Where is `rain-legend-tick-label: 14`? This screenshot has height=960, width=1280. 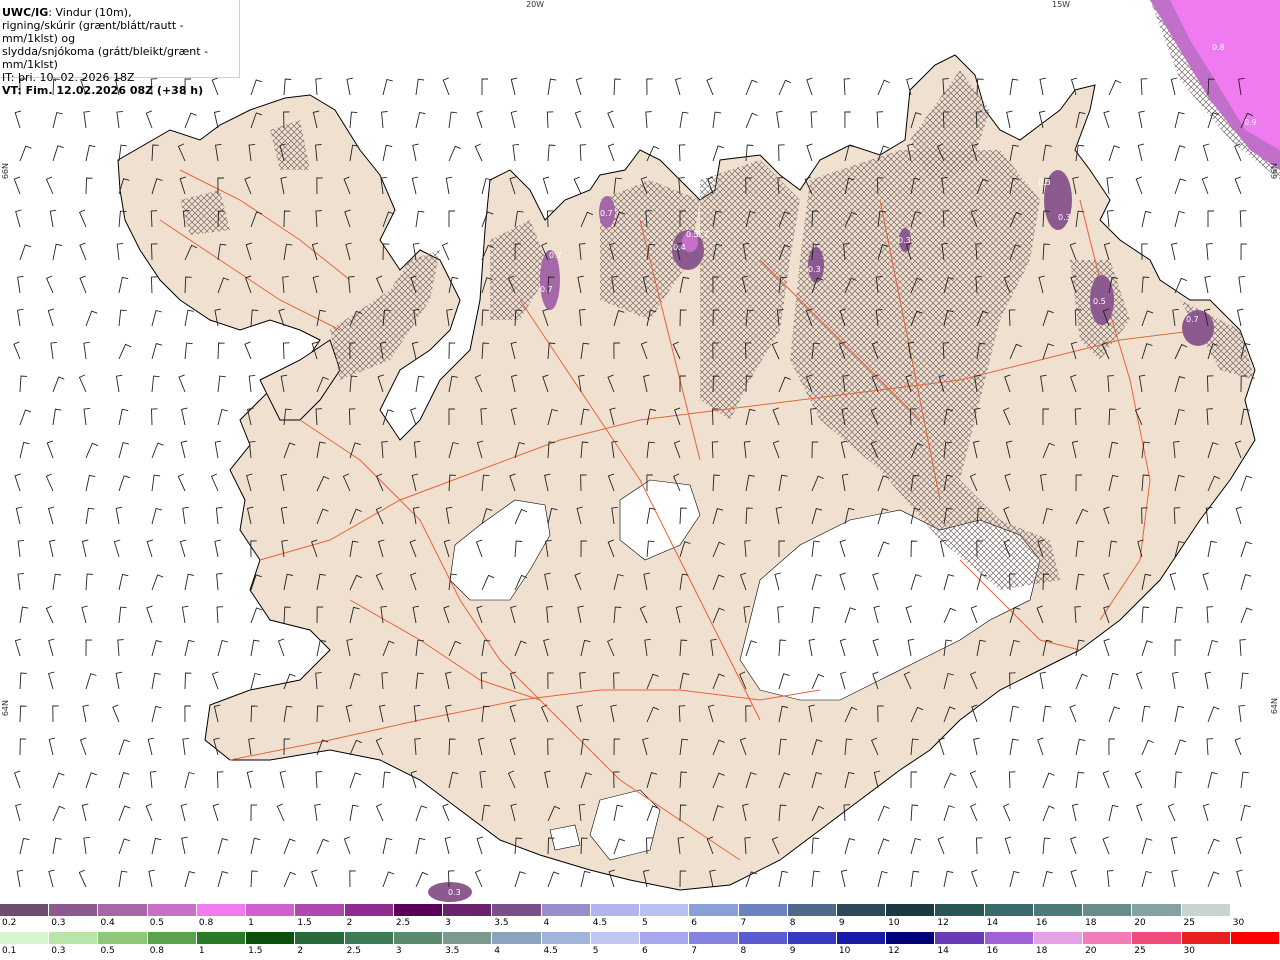 rain-legend-tick-label: 14 is located at coordinates (943, 951).